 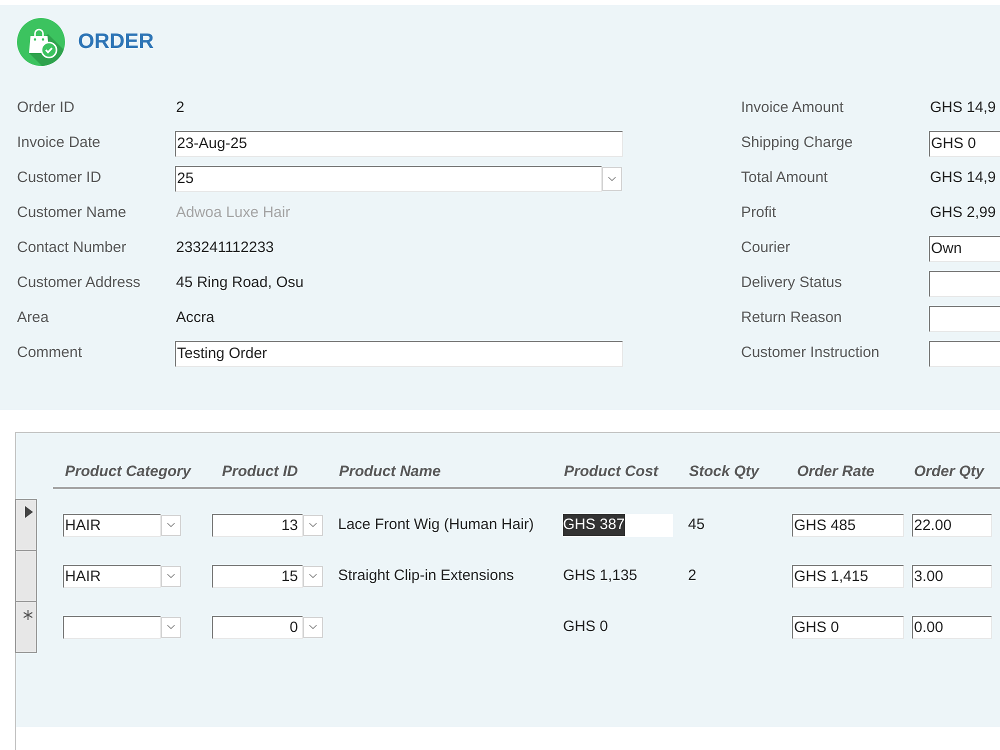 What do you see at coordinates (233, 213) in the screenshot?
I see `field-value: Adwoa Luxe Hair` at bounding box center [233, 213].